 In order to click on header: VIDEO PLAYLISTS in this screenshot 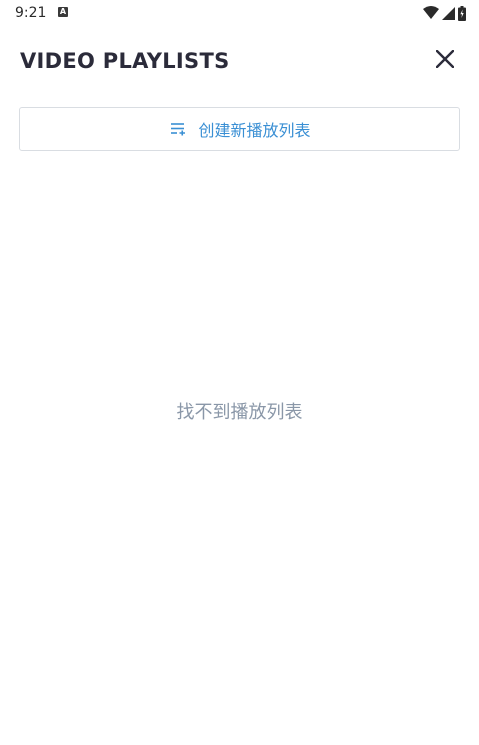, I will do `click(239, 62)`.